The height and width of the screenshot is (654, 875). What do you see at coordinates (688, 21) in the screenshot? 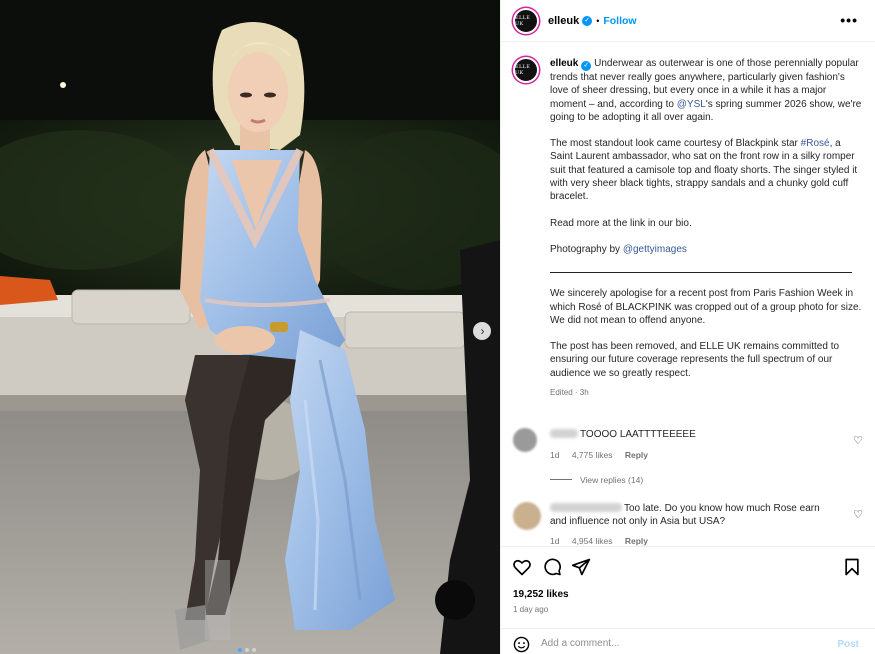
I see `post-header: ELLE UK elleuk ✓ • Follow •••` at bounding box center [688, 21].